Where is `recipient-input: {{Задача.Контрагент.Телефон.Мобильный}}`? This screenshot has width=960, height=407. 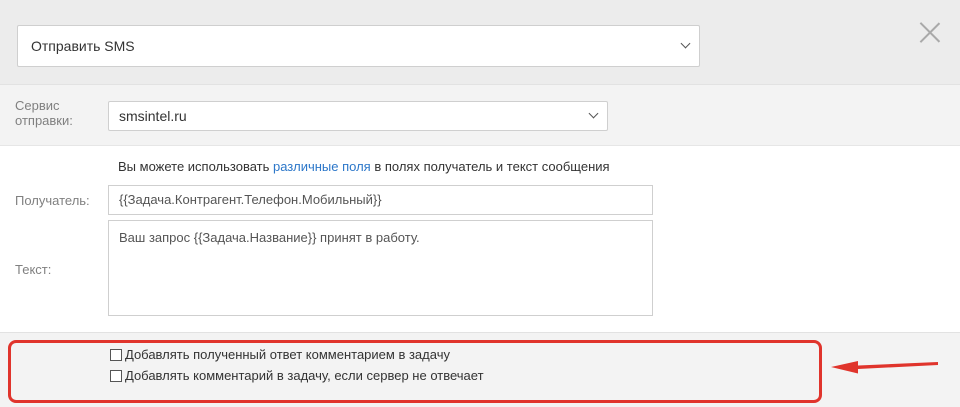
recipient-input: {{Задача.Контрагент.Телефон.Мобильный}} is located at coordinates (380, 200).